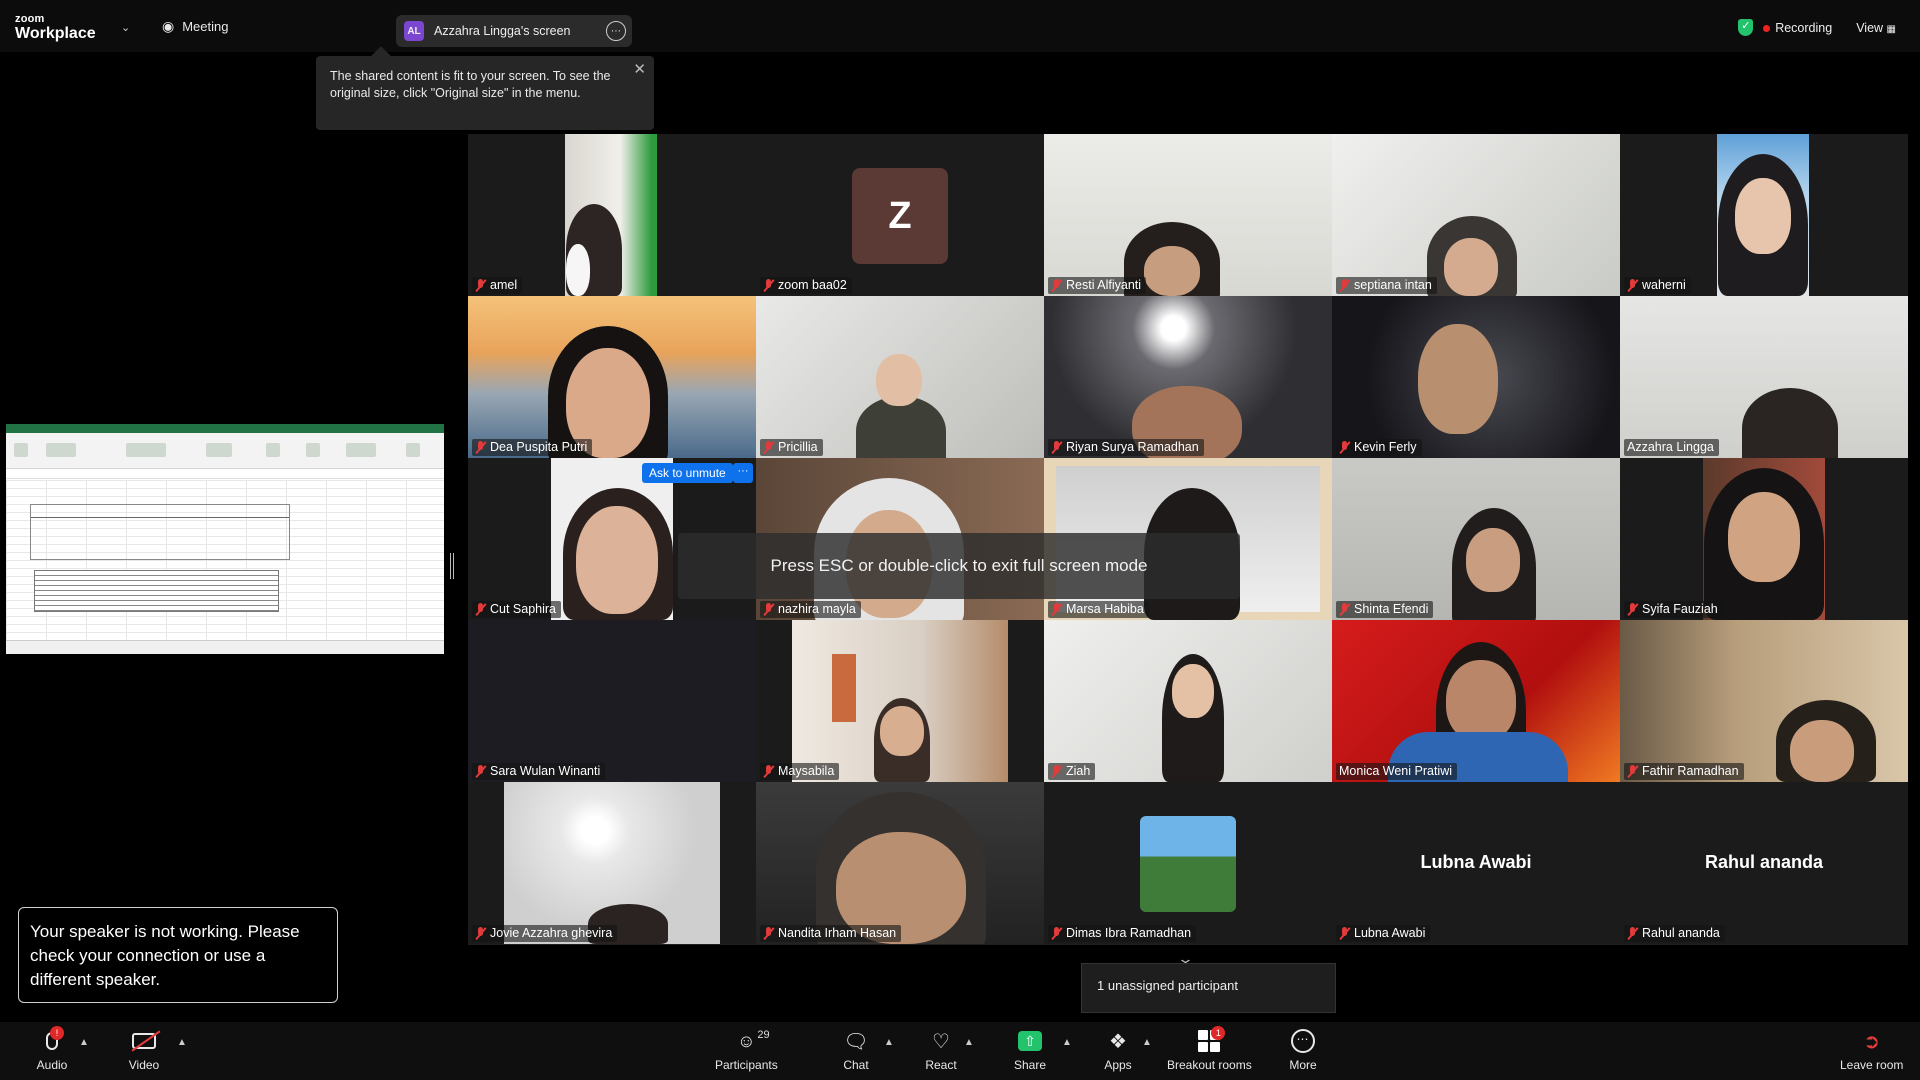  I want to click on shared-screen-label: Azzahra Lingga's screen, so click(502, 31).